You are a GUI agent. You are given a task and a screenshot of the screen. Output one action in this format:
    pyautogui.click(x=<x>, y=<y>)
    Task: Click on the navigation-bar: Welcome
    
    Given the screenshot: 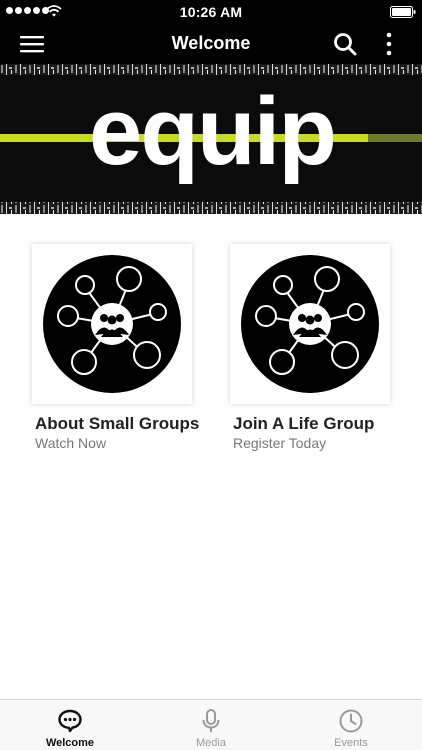 What is the action you would take?
    pyautogui.click(x=211, y=44)
    